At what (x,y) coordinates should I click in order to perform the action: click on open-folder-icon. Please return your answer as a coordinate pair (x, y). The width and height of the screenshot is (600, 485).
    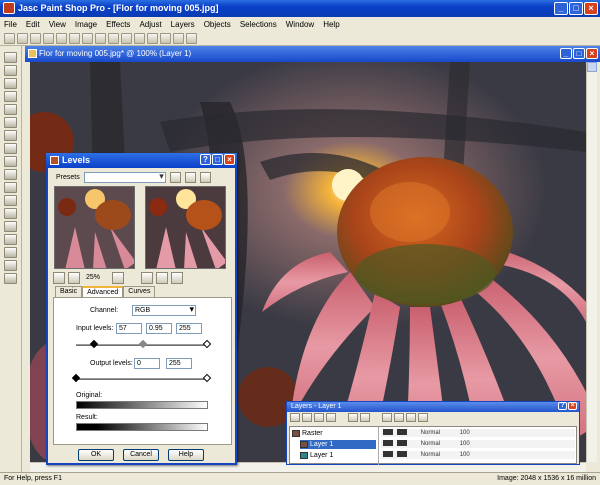
    Looking at the image, I should click on (22, 38).